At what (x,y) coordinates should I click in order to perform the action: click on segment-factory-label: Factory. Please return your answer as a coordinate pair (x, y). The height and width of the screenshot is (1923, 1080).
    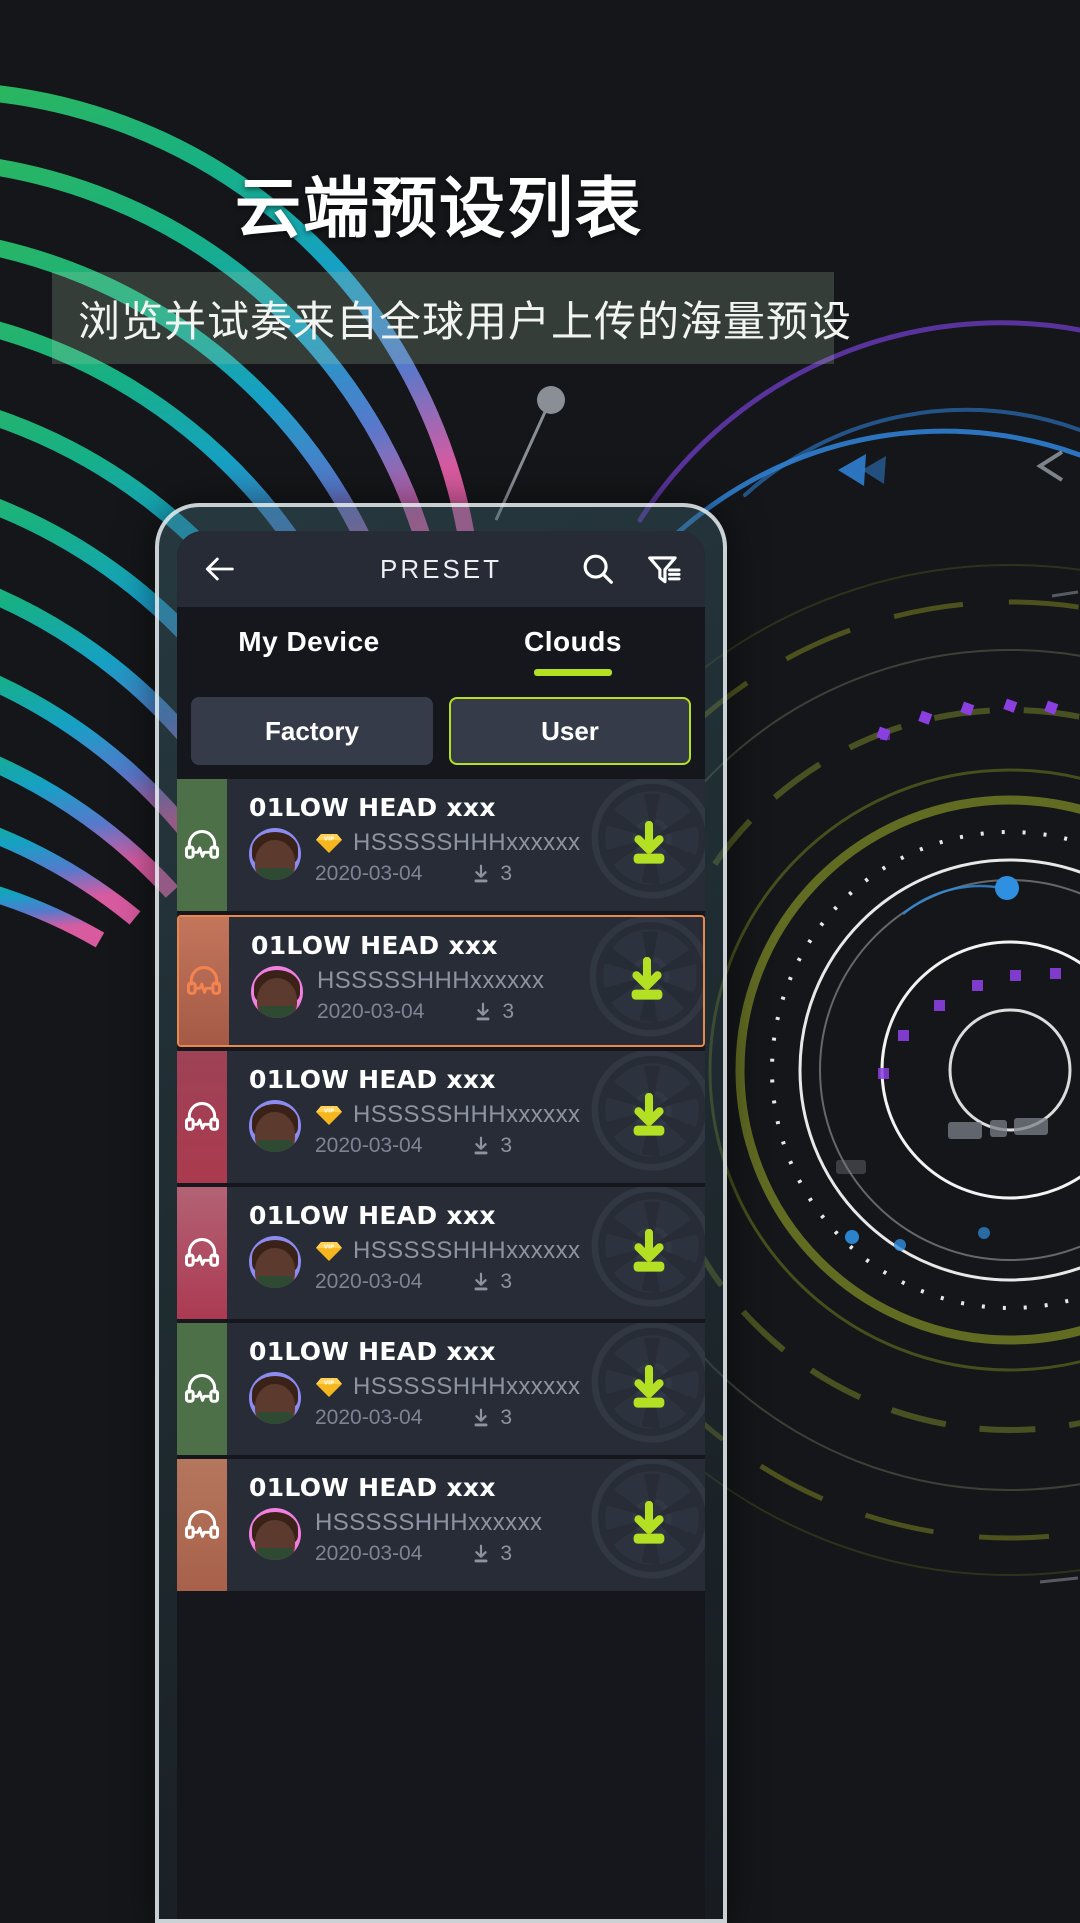
    Looking at the image, I should click on (312, 730).